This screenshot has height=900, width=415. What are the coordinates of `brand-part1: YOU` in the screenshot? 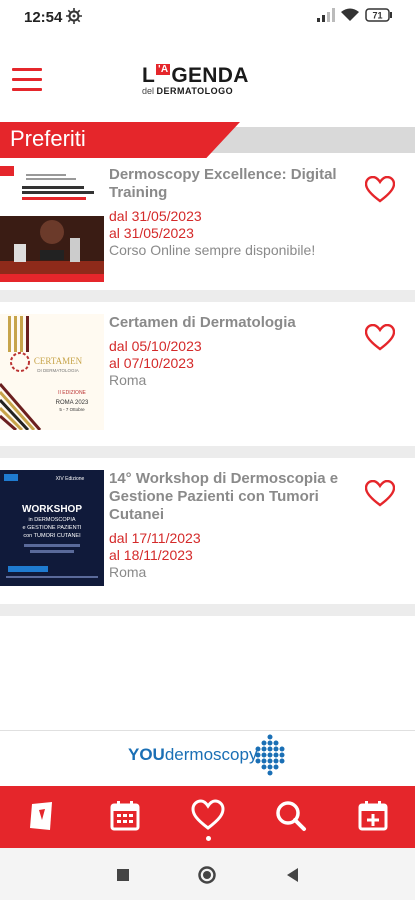 It's located at (146, 754).